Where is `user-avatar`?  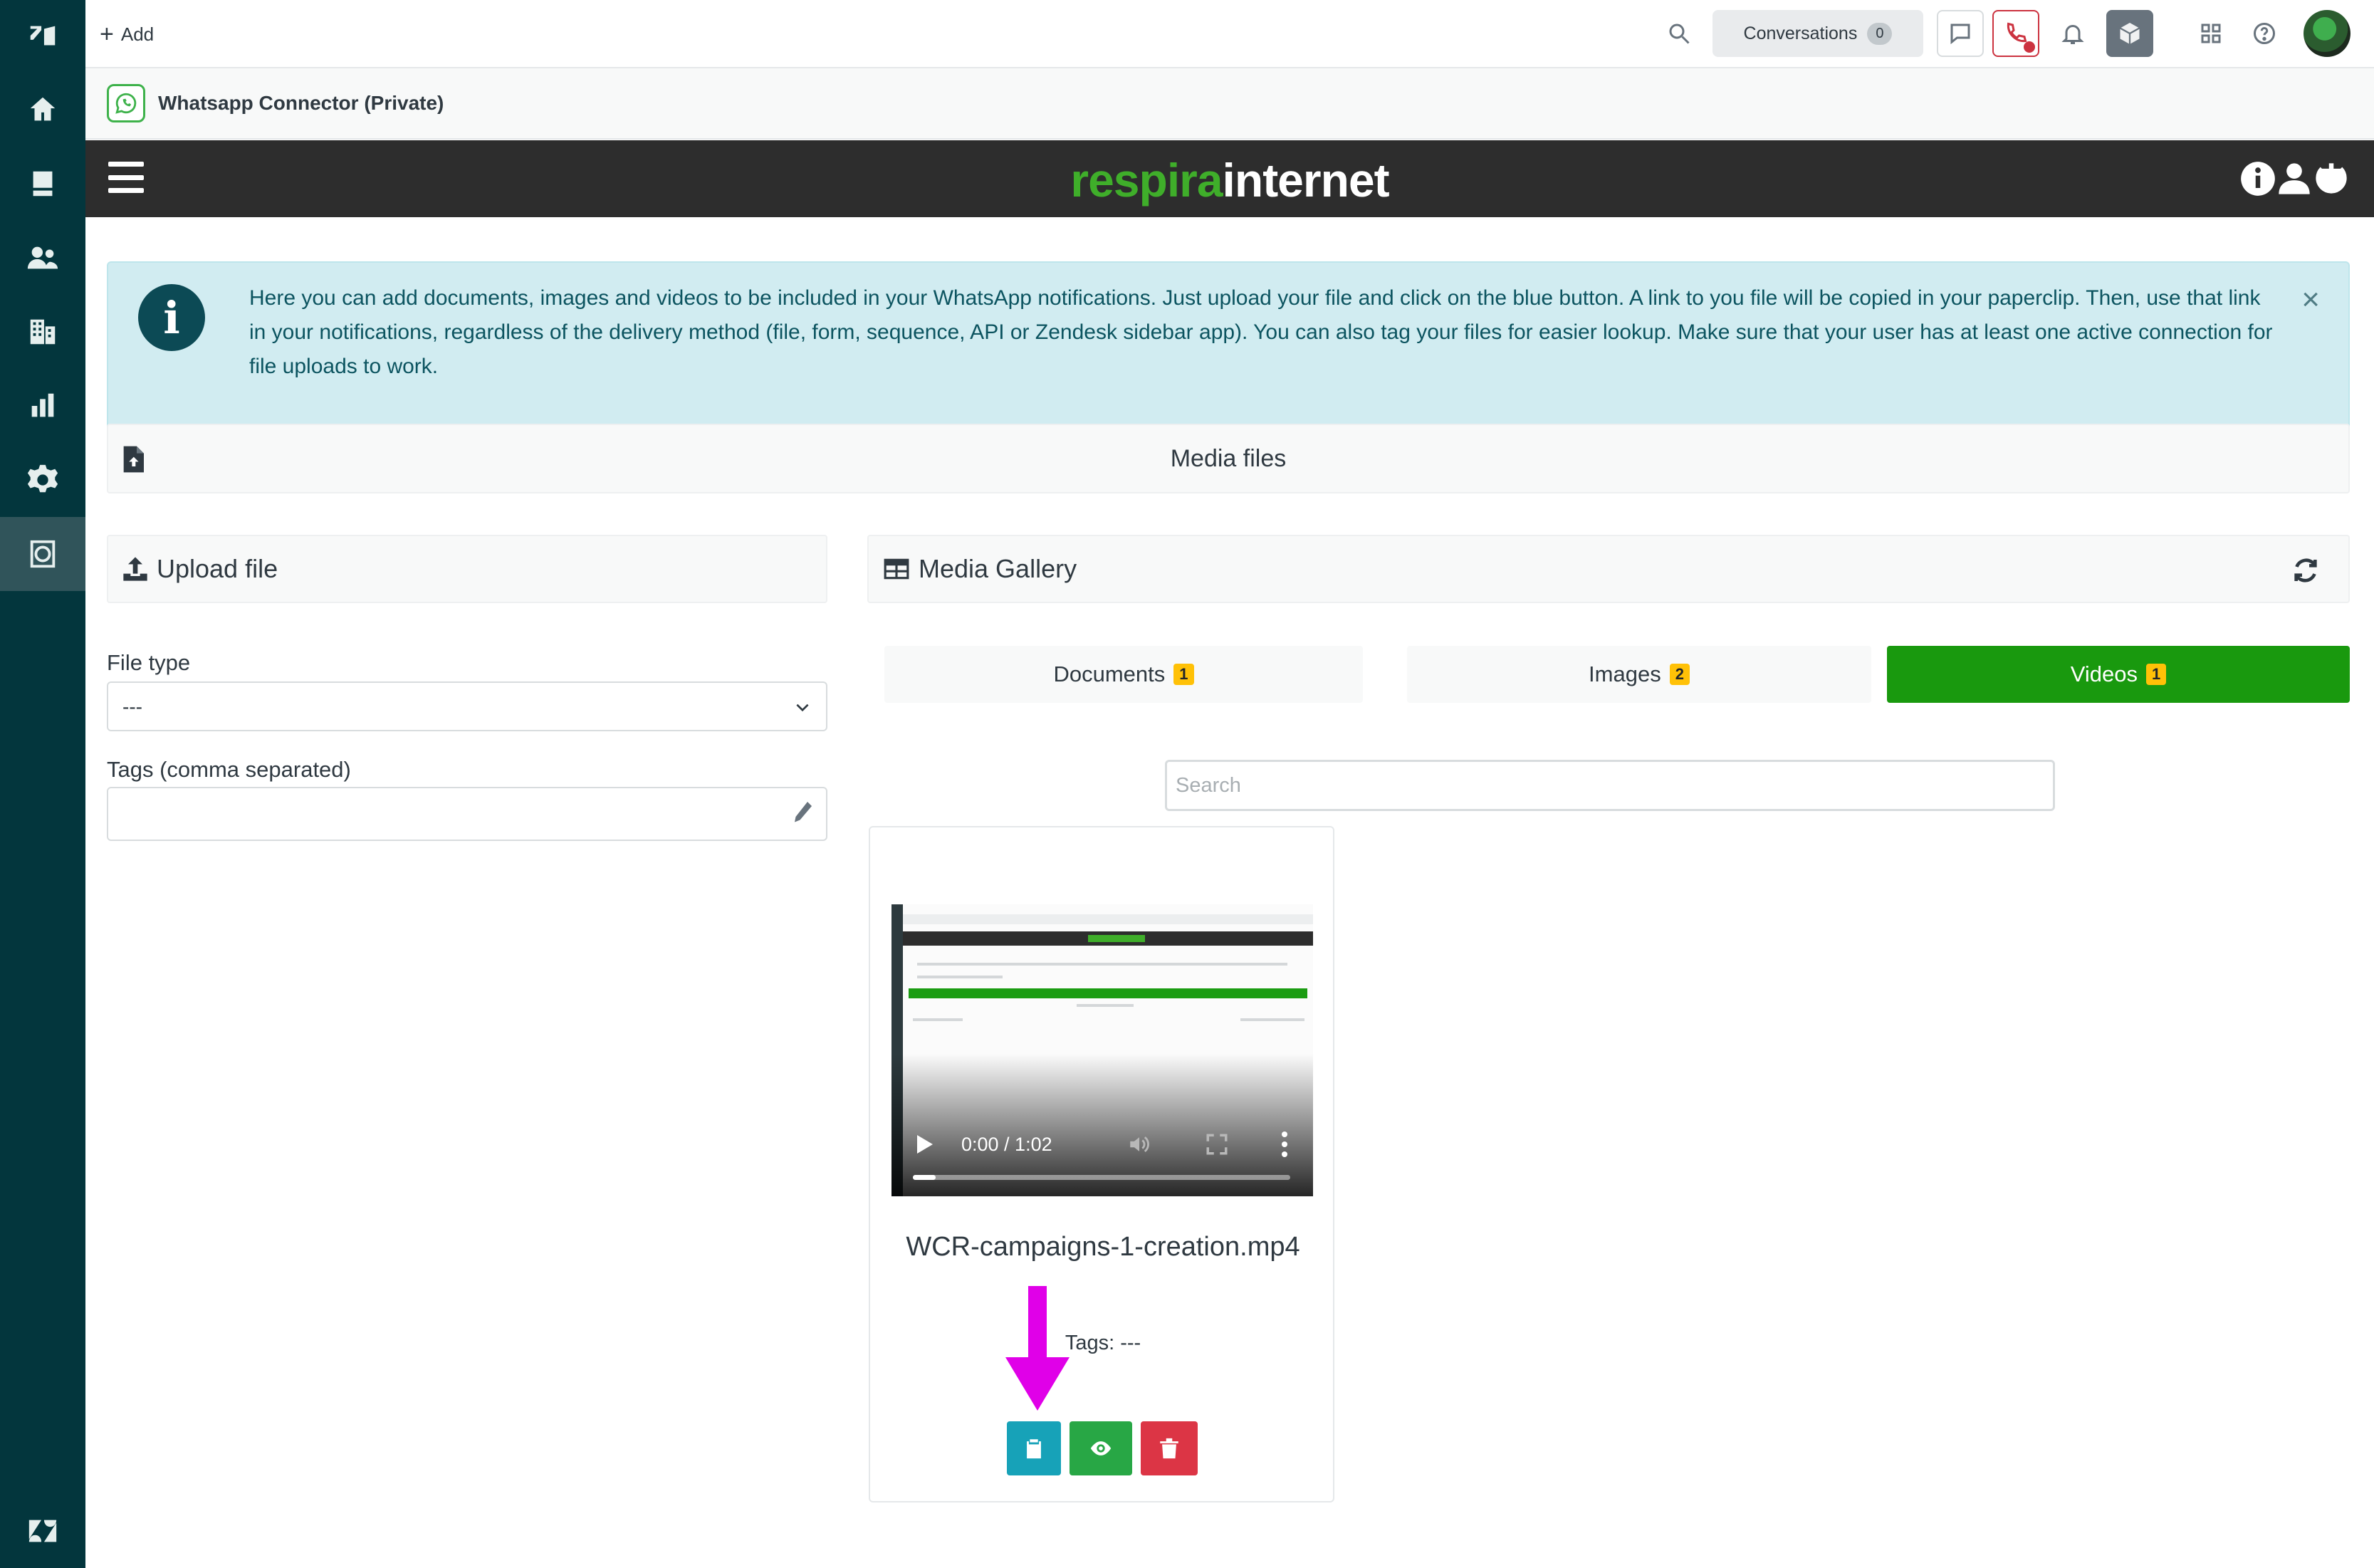
user-avatar is located at coordinates (2327, 33).